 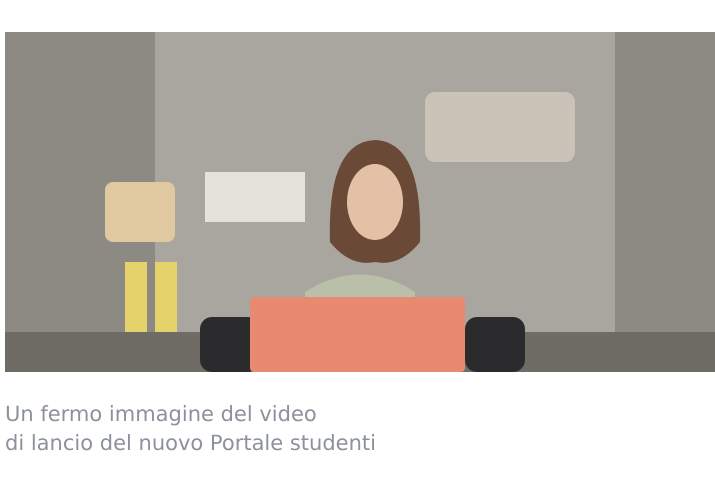 I want to click on caption: Un fermo immagine del video di lancio del nuovo Portale studenti, so click(x=191, y=429).